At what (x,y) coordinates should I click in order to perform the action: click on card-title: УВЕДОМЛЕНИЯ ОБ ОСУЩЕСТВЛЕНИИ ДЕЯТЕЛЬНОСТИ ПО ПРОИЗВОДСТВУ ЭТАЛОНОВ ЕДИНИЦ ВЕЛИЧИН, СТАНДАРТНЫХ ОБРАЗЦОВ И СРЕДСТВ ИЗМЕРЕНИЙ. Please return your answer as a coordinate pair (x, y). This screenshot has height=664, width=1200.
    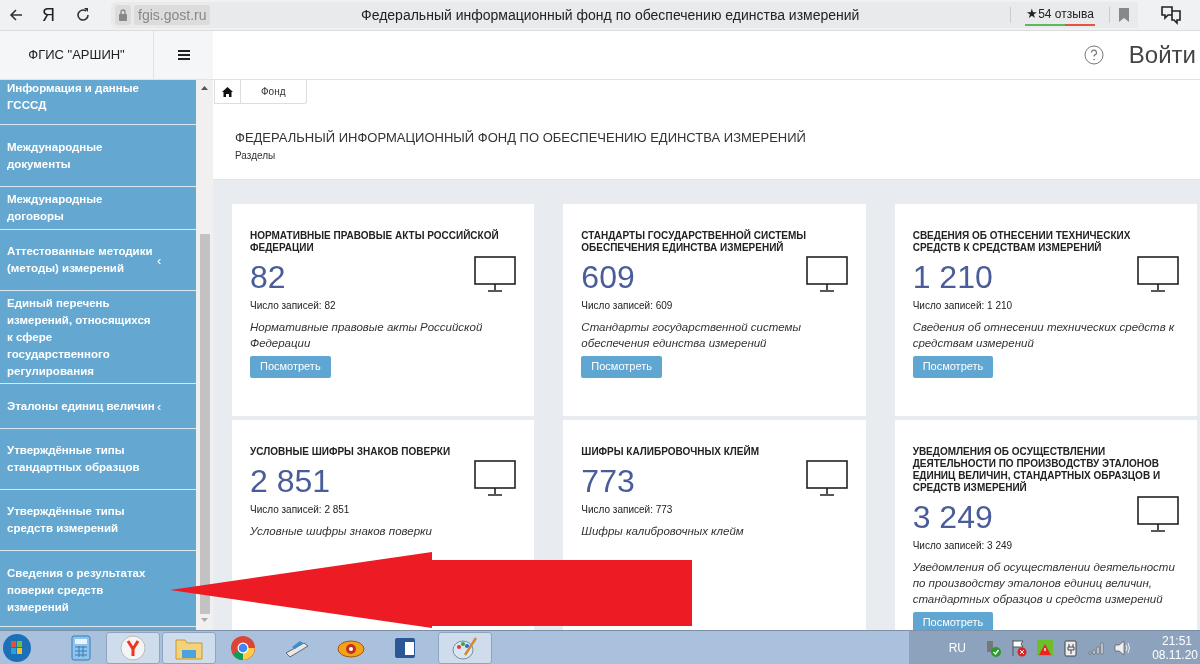
    Looking at the image, I should click on (1037, 469).